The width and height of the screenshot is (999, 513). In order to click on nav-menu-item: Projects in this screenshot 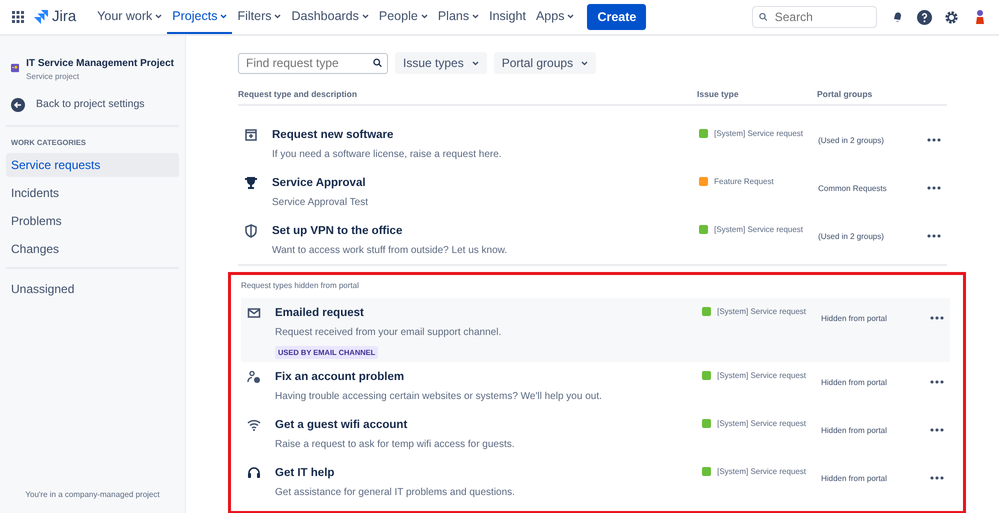, I will do `click(199, 17)`.